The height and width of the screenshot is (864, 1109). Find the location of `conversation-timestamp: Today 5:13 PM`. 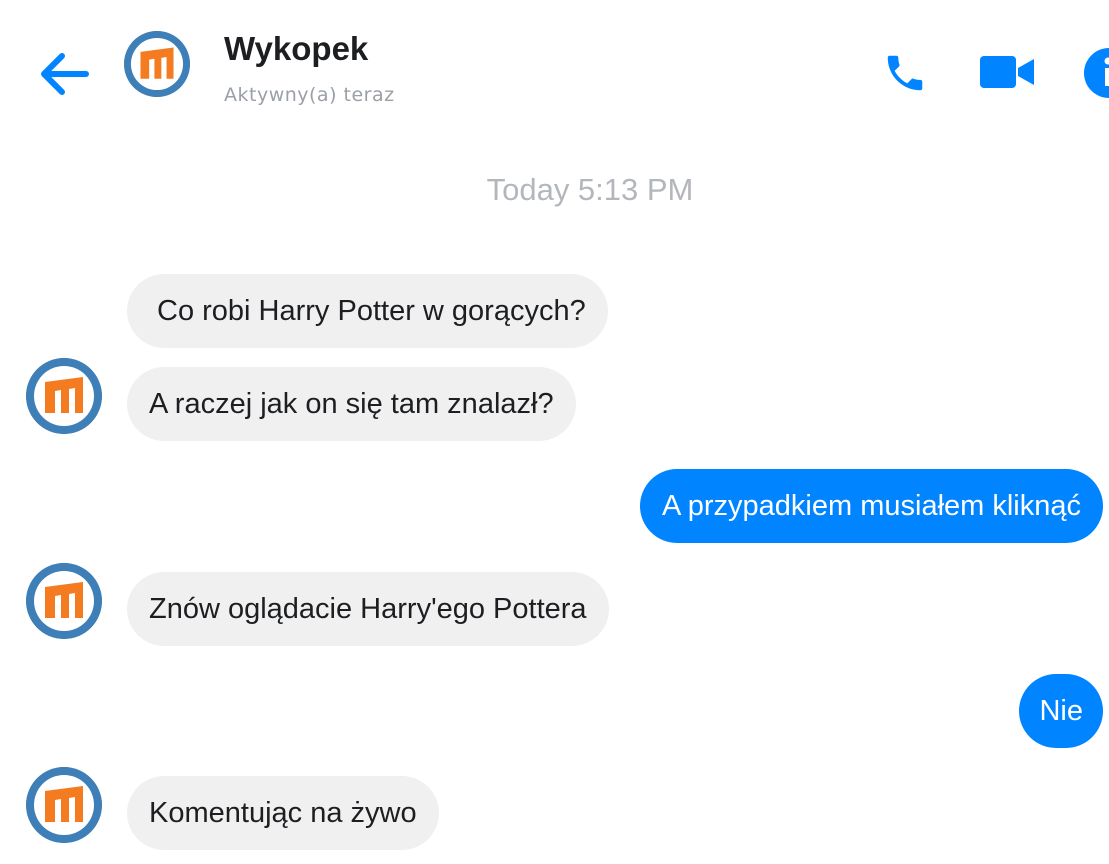

conversation-timestamp: Today 5:13 PM is located at coordinates (590, 189).